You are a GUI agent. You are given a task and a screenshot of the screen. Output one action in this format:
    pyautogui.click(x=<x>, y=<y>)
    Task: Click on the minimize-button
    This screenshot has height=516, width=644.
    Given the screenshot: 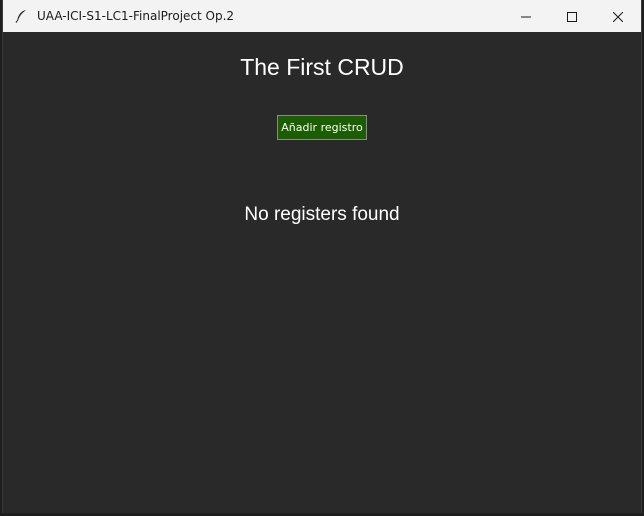 What is the action you would take?
    pyautogui.click(x=526, y=16)
    